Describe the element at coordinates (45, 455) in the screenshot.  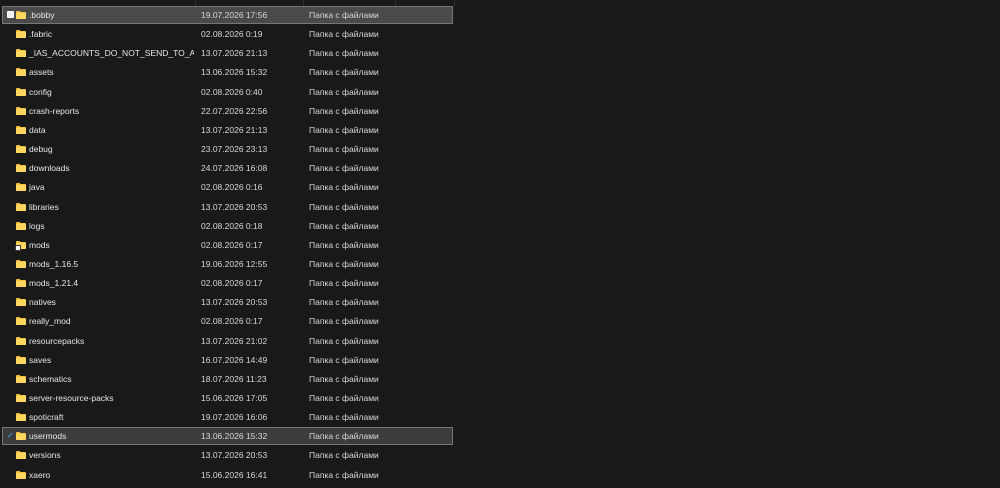
I see `file-name: versions` at that location.